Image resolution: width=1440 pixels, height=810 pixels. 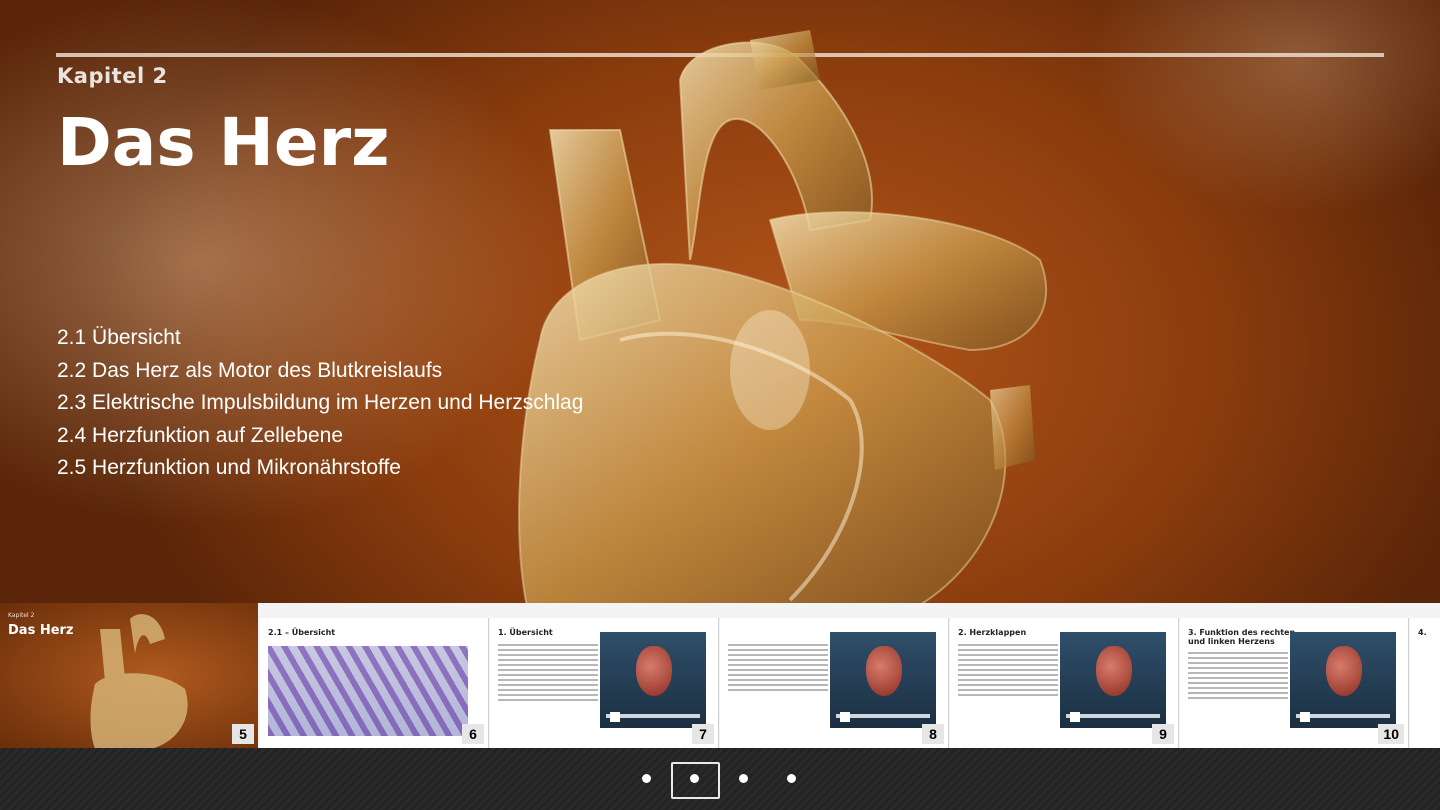 I want to click on pager-dot-current, so click(x=694, y=778).